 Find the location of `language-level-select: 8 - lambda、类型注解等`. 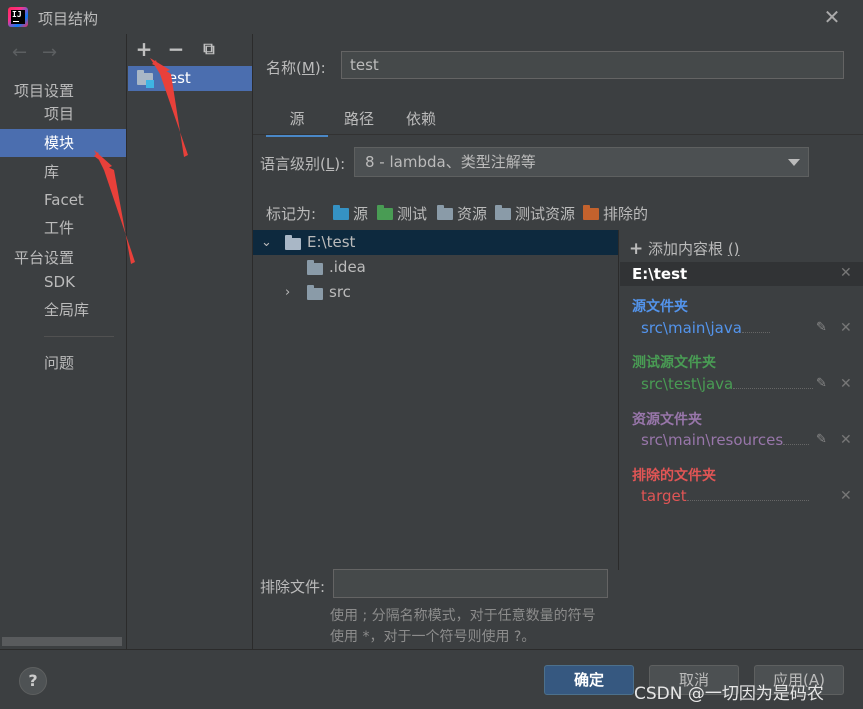

language-level-select: 8 - lambda、类型注解等 is located at coordinates (581, 162).